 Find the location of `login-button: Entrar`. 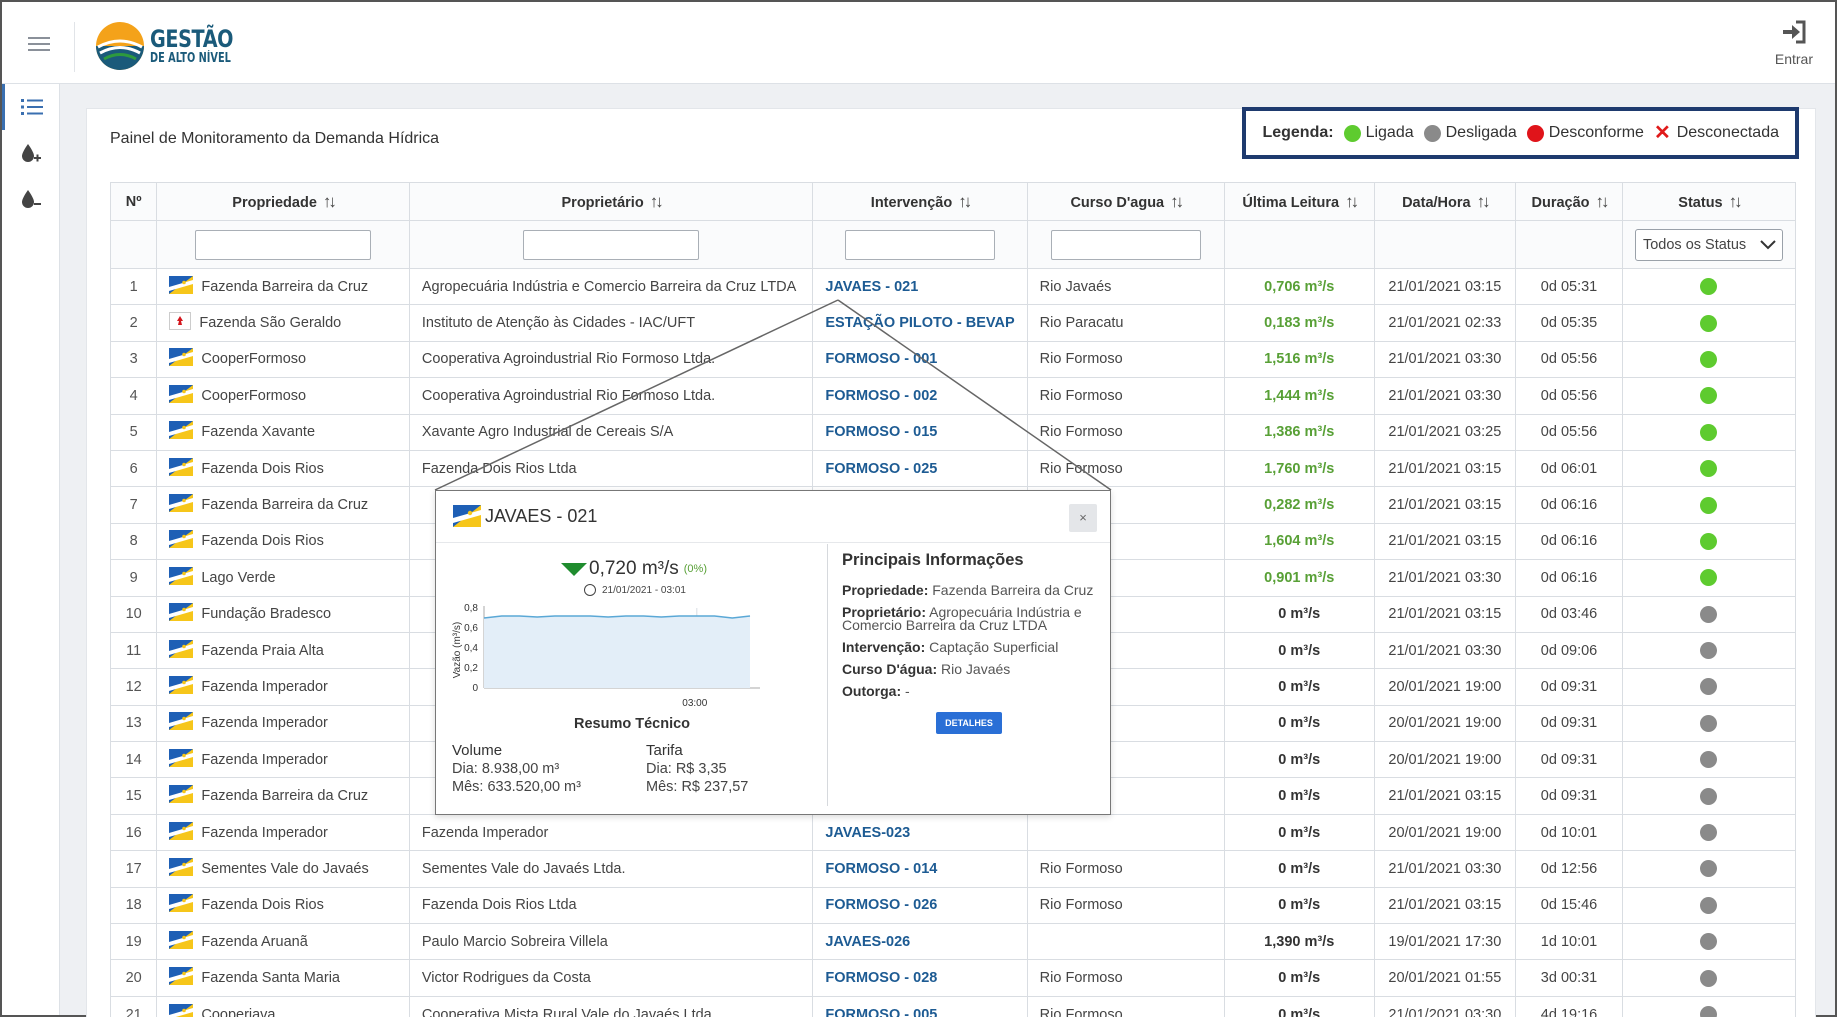

login-button: Entrar is located at coordinates (1794, 43).